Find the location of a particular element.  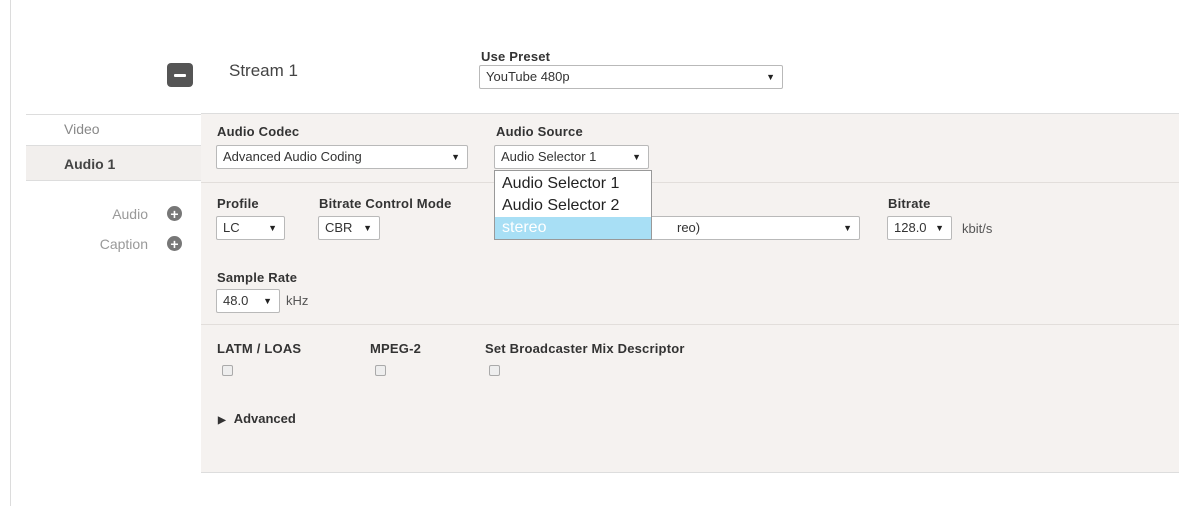

advanced-toggle: ▶ Advanced is located at coordinates (257, 418).